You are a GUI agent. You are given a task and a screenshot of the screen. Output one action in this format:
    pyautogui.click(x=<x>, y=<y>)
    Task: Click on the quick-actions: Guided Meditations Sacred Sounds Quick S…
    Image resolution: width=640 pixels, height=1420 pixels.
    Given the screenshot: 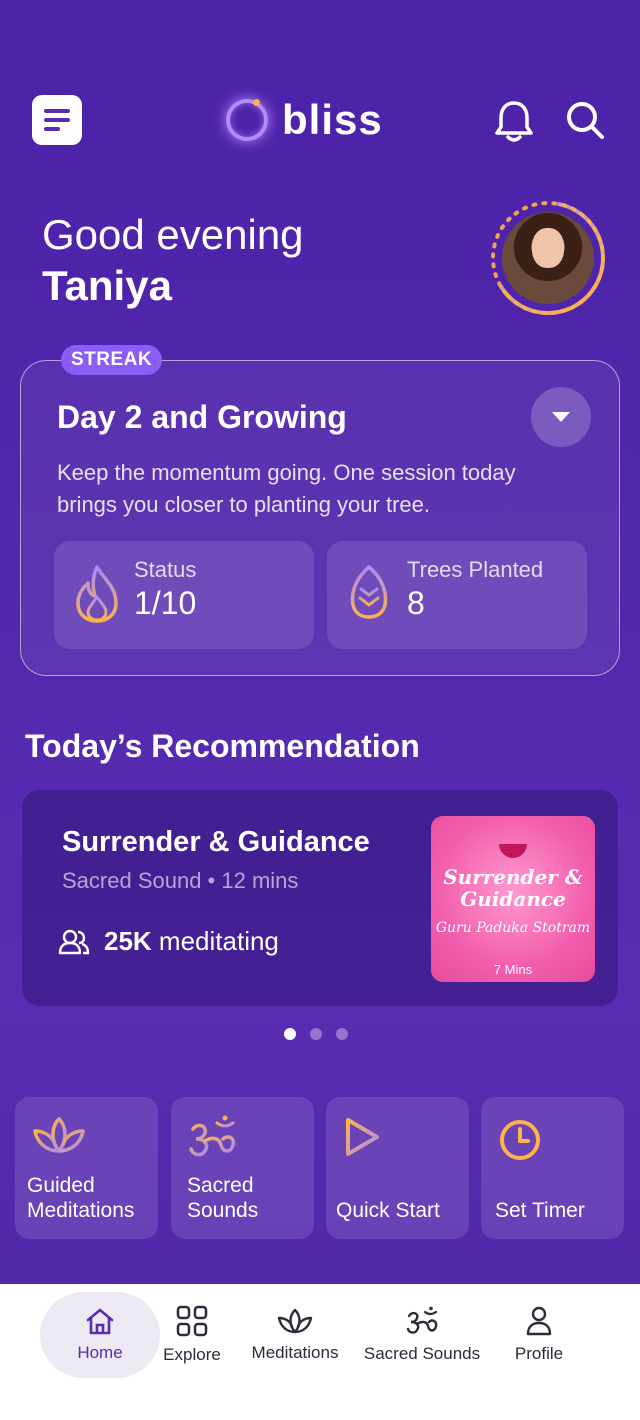 What is the action you would take?
    pyautogui.click(x=320, y=1168)
    